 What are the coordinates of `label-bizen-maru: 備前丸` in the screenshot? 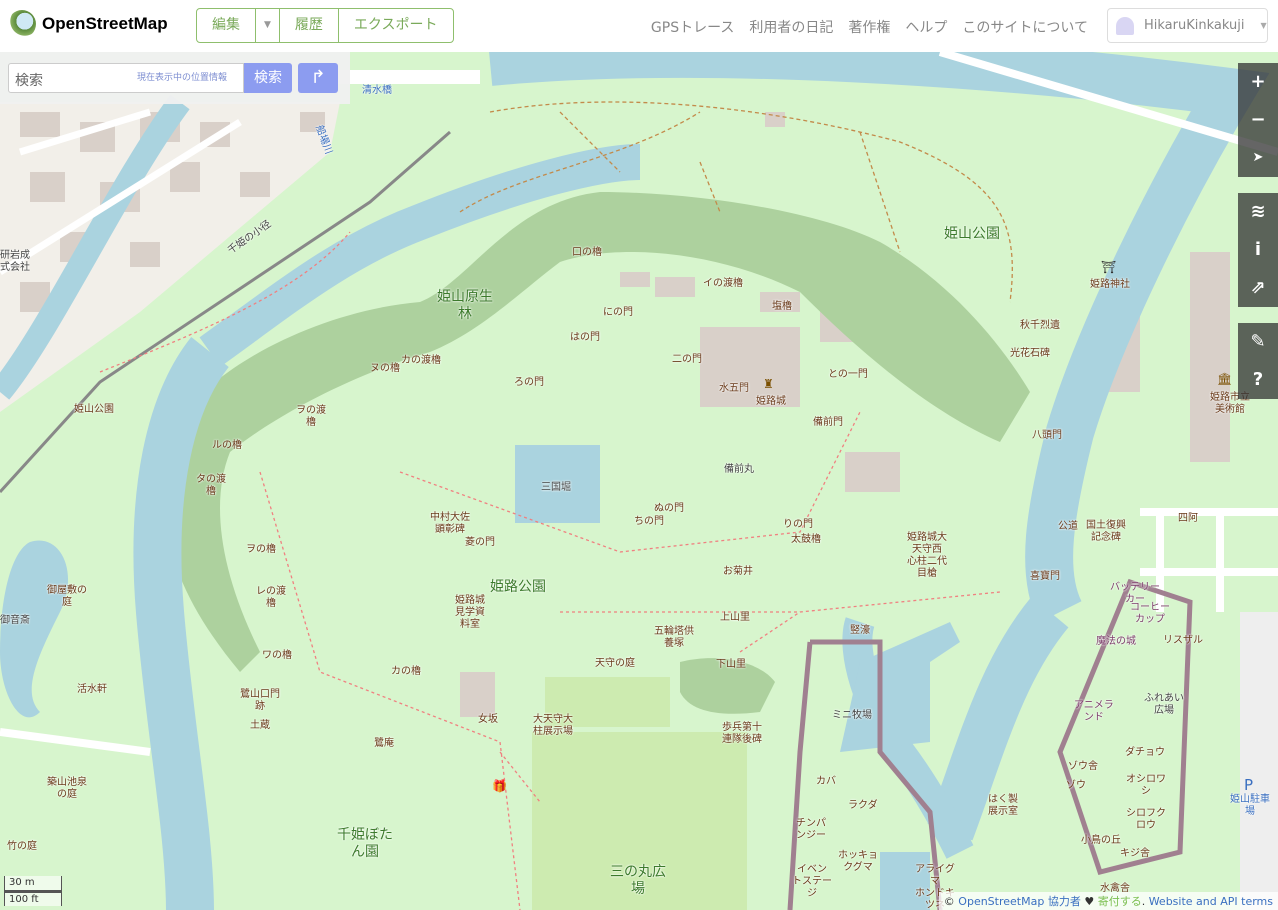 It's located at (739, 470).